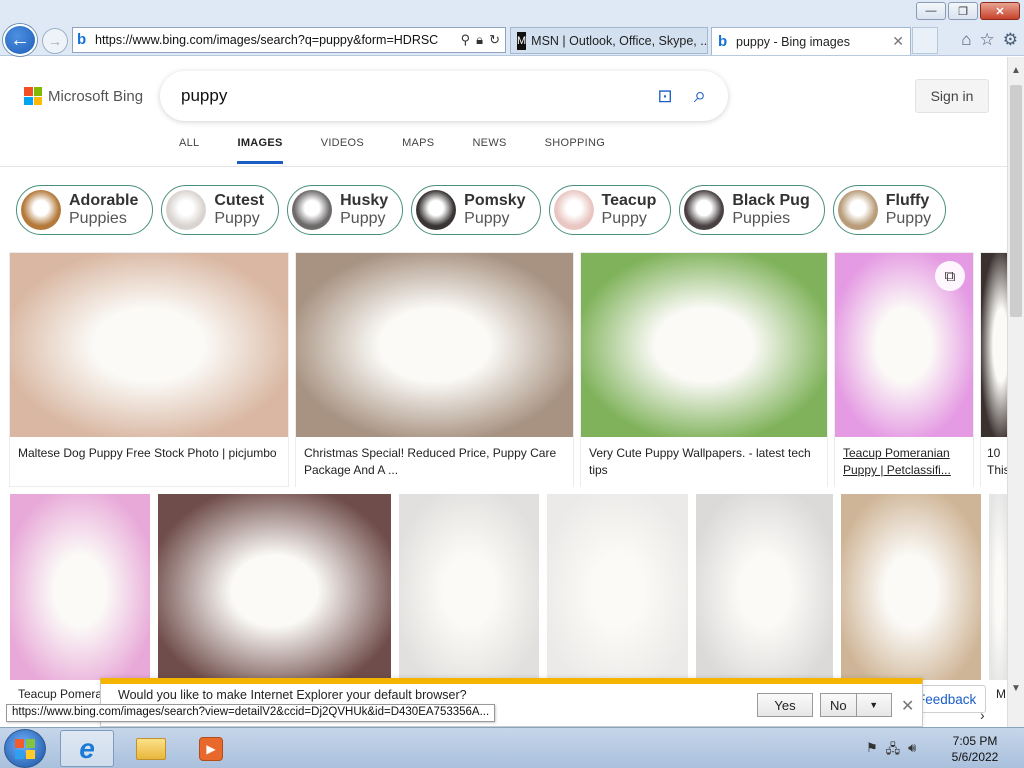  What do you see at coordinates (987, 40) in the screenshot?
I see `favorites-star-icon: ☆` at bounding box center [987, 40].